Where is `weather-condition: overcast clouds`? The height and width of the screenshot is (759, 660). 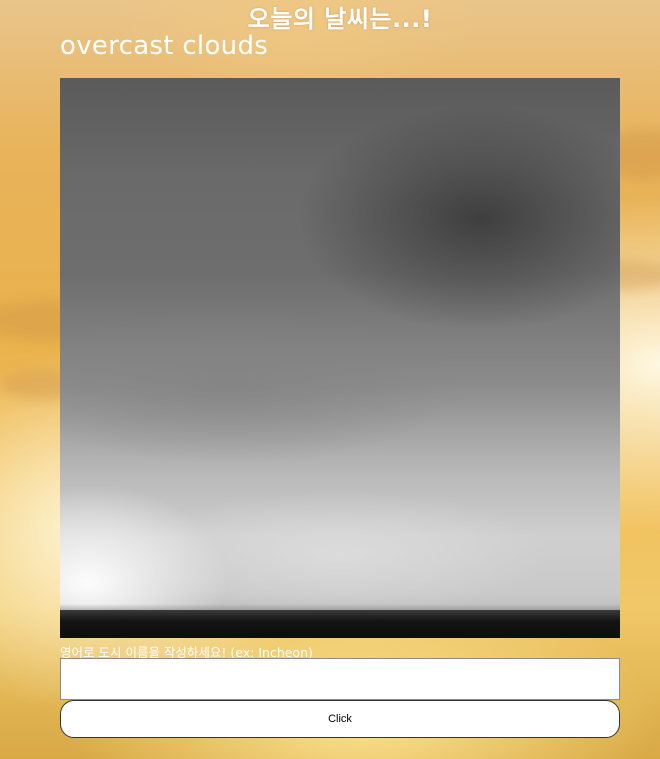 weather-condition: overcast clouds is located at coordinates (164, 46).